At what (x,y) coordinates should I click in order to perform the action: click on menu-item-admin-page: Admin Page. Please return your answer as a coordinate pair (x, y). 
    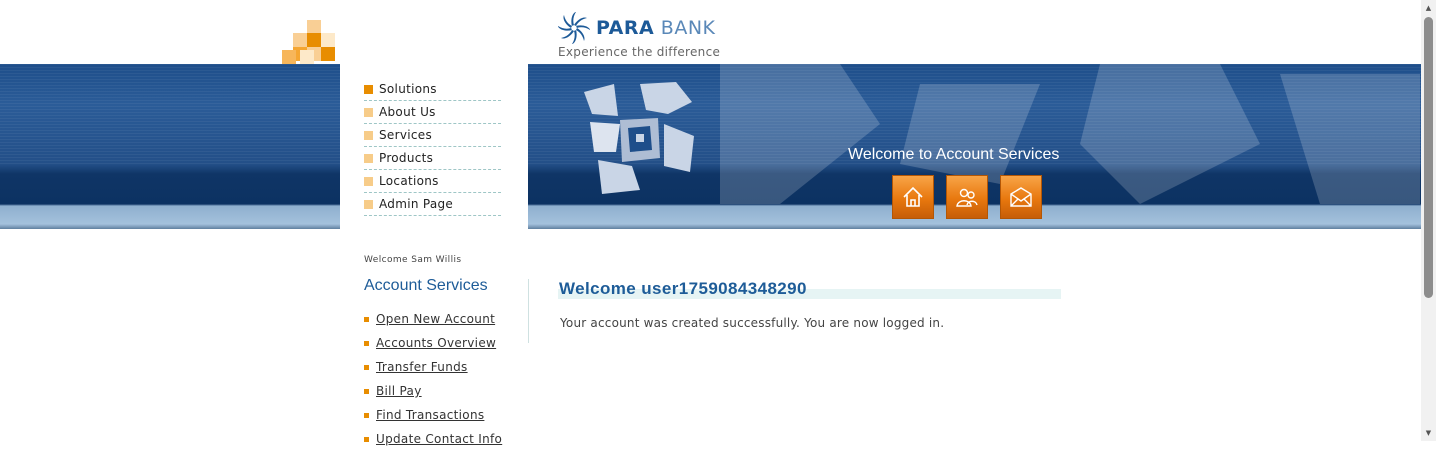
    Looking at the image, I should click on (432, 204).